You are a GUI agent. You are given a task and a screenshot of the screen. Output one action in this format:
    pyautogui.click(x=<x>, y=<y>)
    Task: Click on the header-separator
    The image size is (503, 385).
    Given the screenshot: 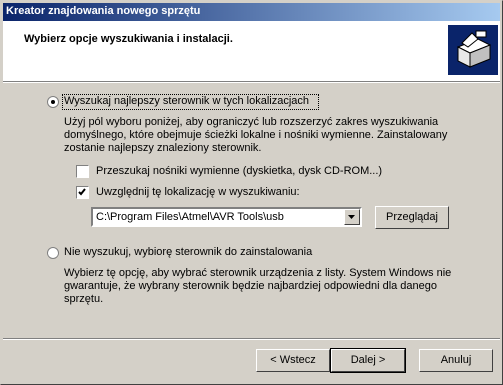 What is the action you would take?
    pyautogui.click(x=251, y=82)
    